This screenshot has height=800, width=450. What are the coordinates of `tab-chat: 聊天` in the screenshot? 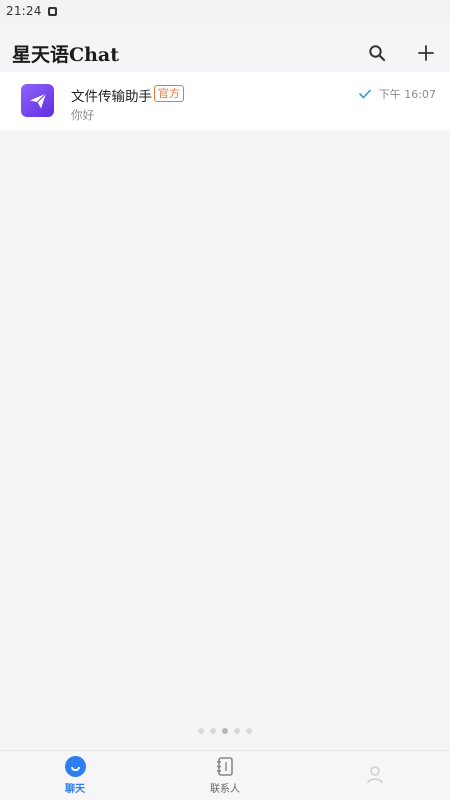 It's located at (75, 775).